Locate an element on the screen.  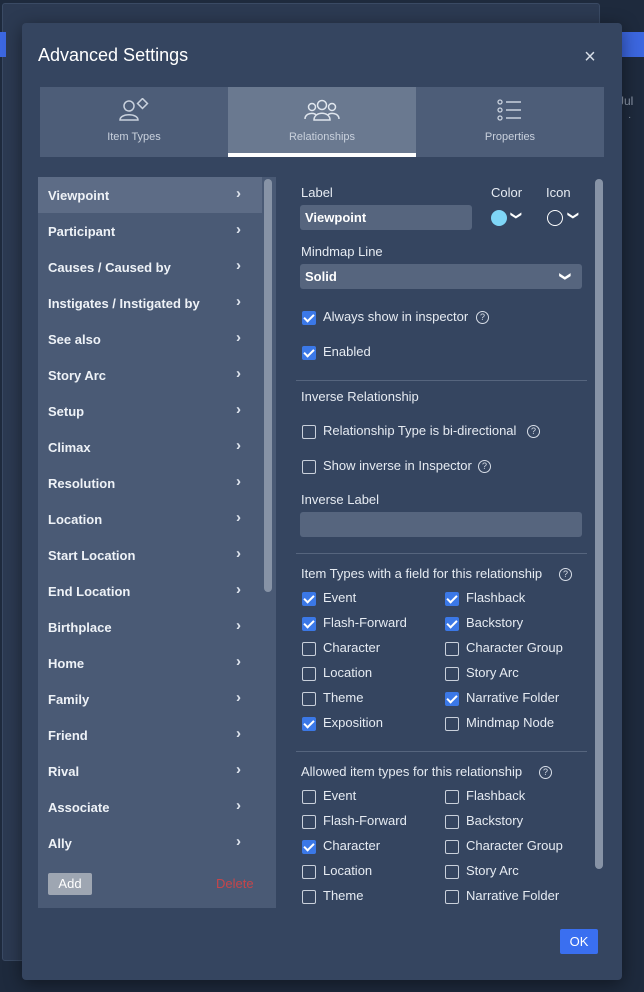
relationship-label: Viewpoint is located at coordinates (79, 195).